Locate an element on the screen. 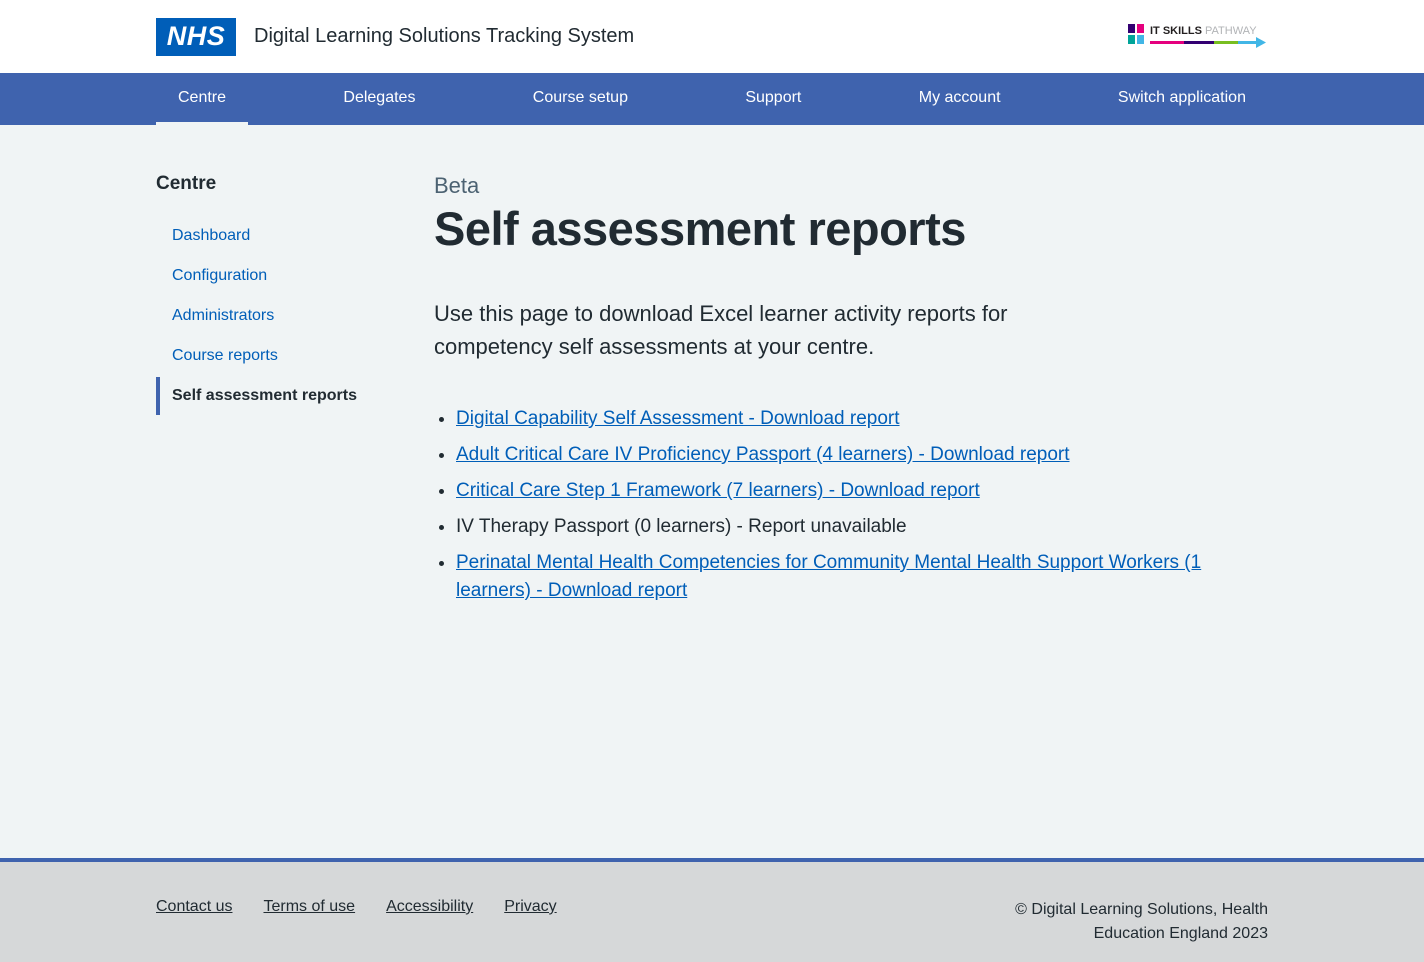 This screenshot has height=962, width=1424. it-skills-pathway-logo: IT SKILLS PATHWAY is located at coordinates (1198, 37).